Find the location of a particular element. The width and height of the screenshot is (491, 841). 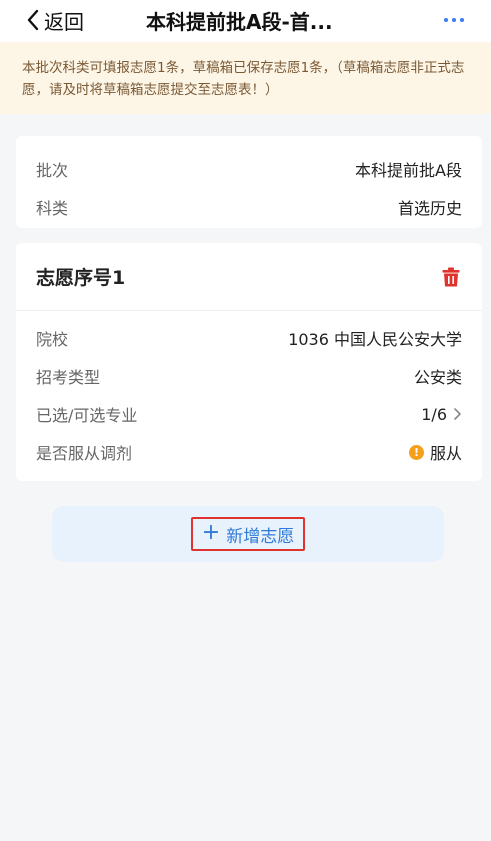

exam-type-row: 招考类型 公安类 is located at coordinates (249, 376).